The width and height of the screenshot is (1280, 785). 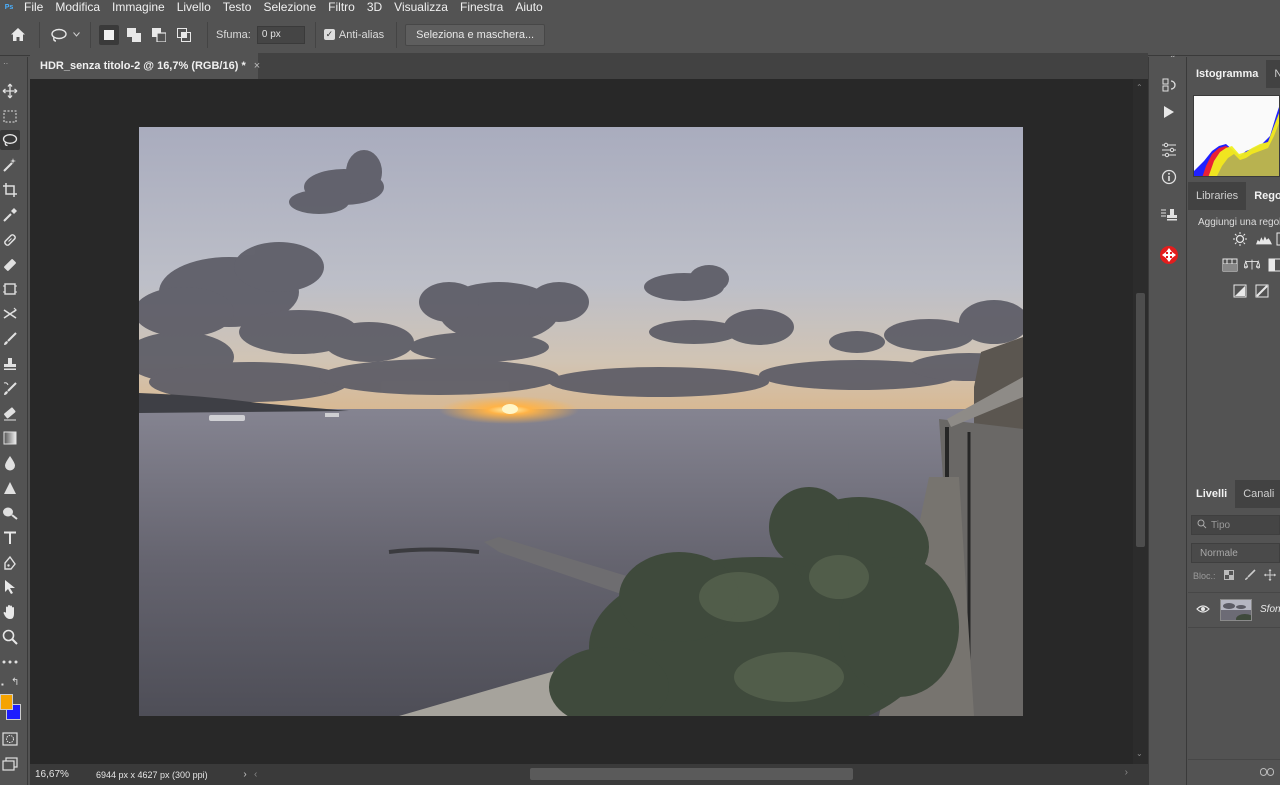 I want to click on brightness-icon, so click(x=1240, y=239).